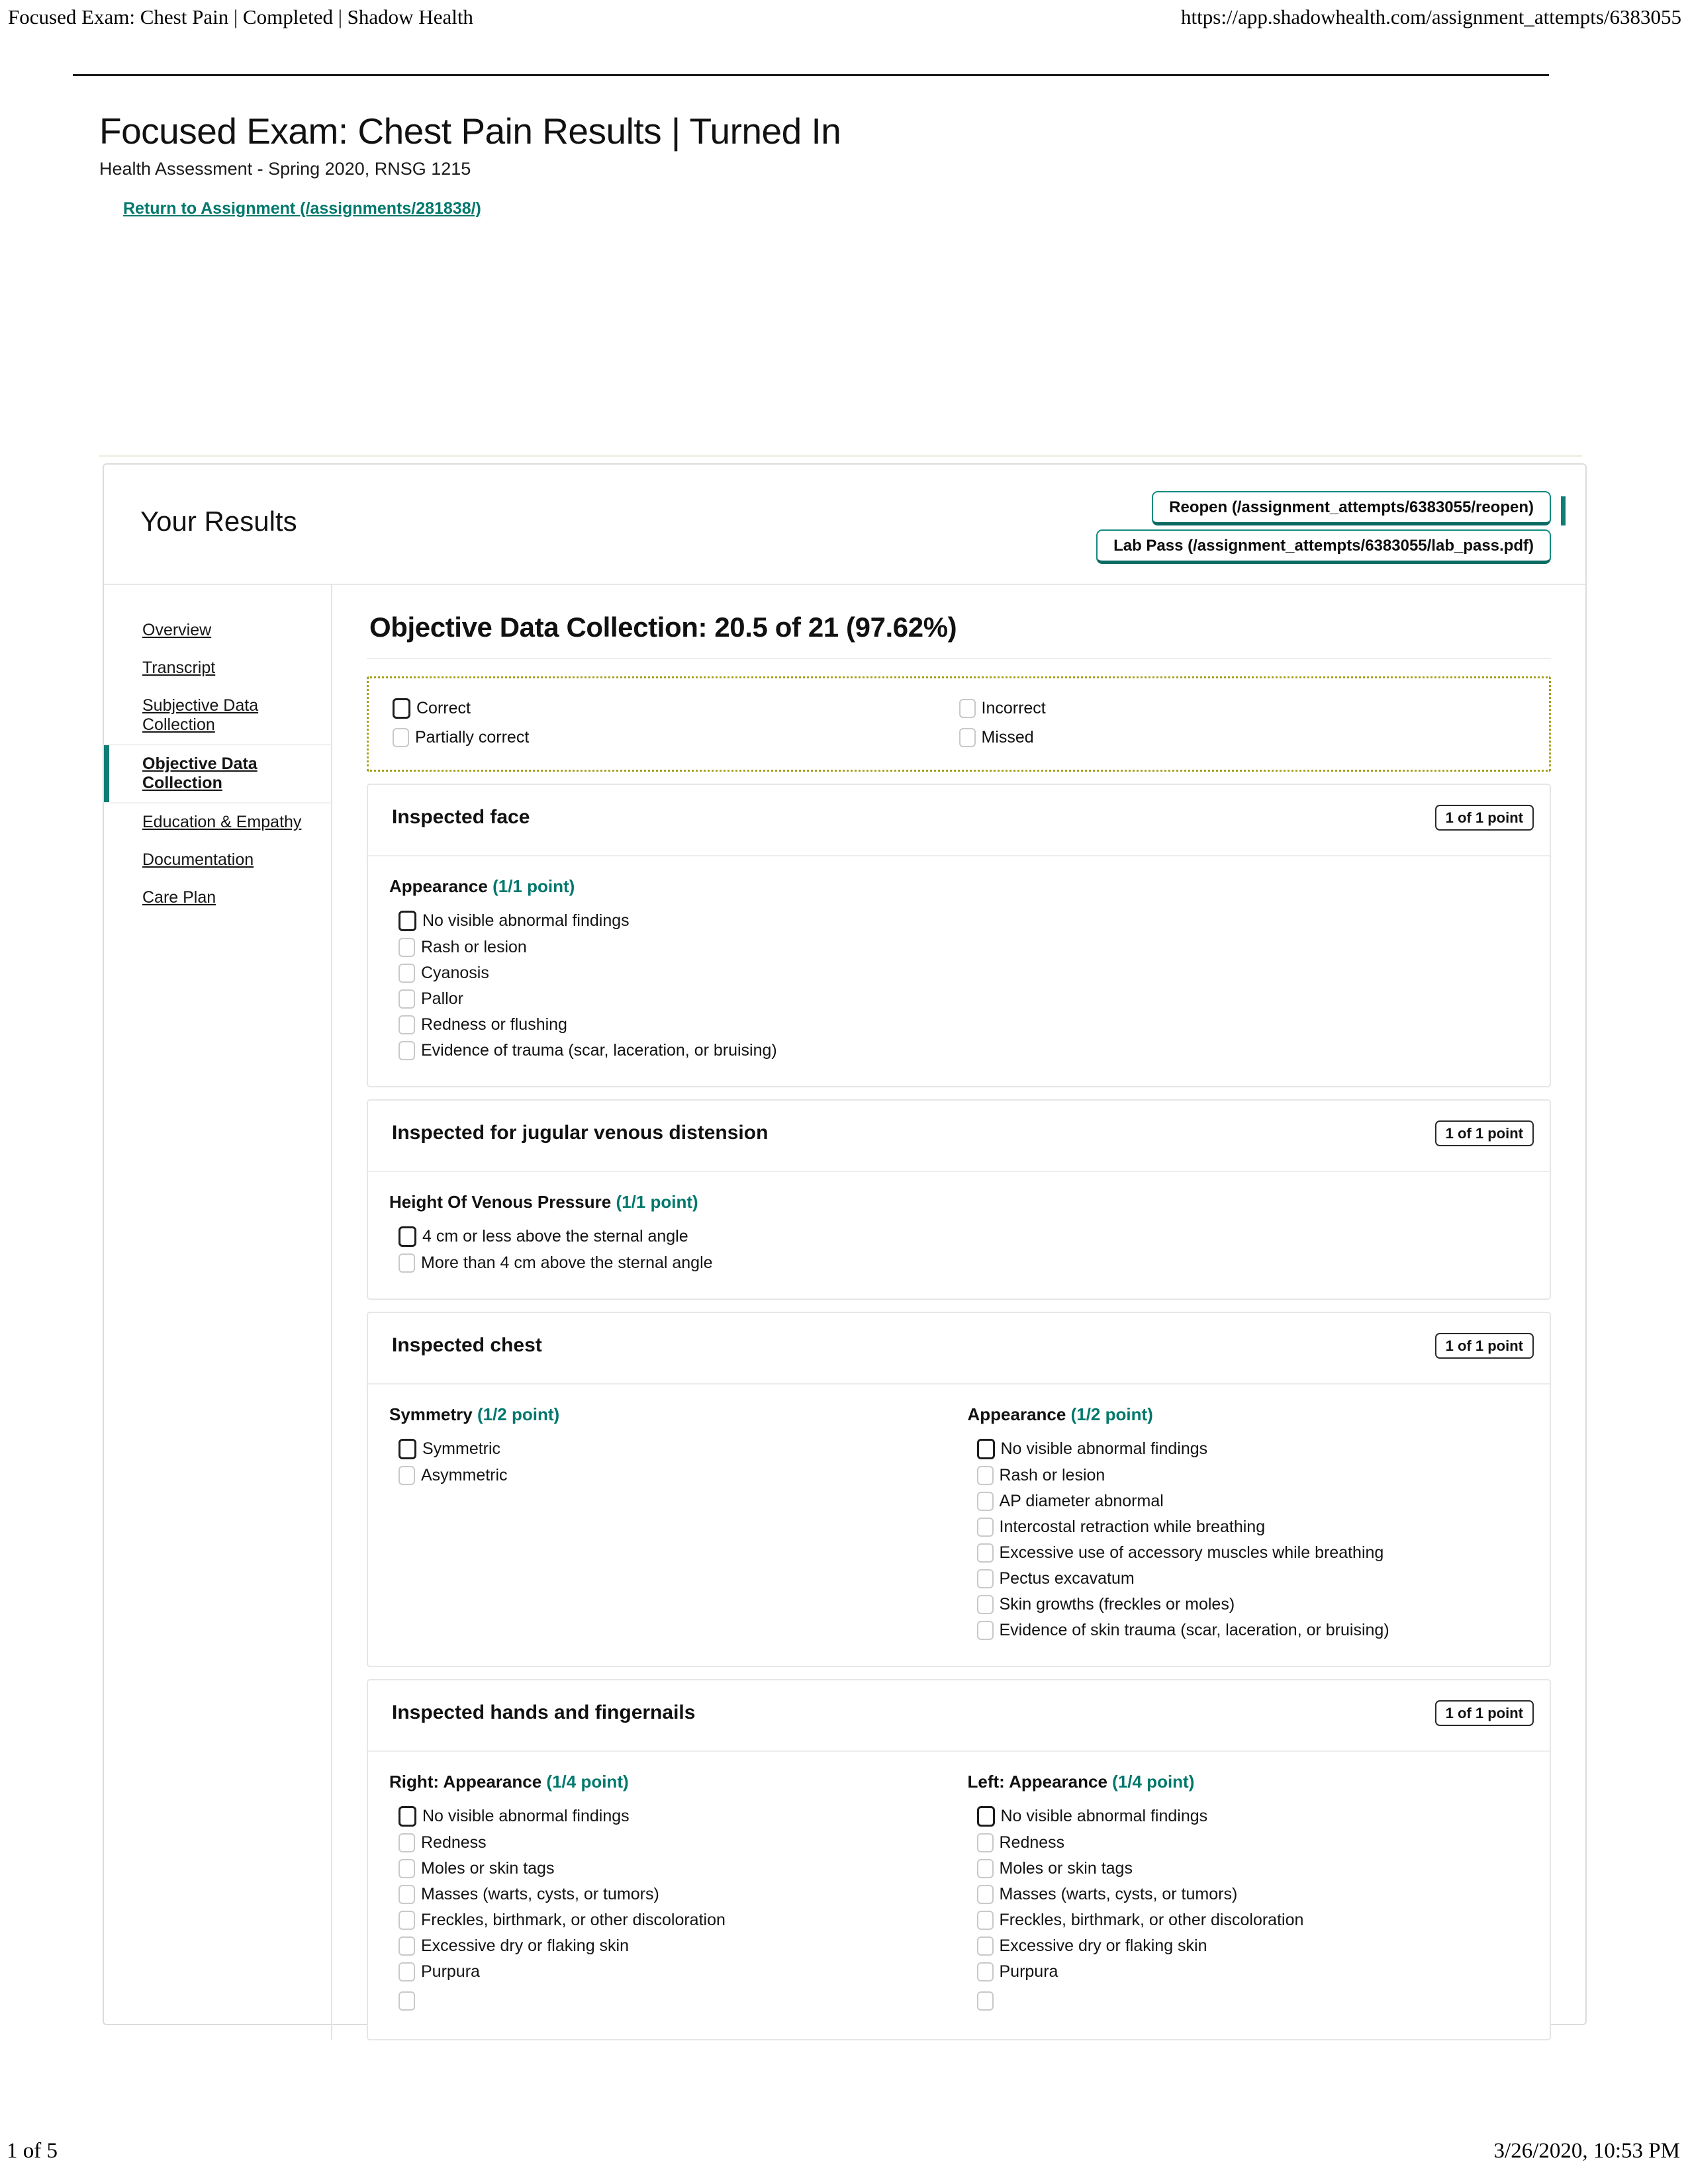  I want to click on exam-option: Redness or flushing, so click(668, 1025).